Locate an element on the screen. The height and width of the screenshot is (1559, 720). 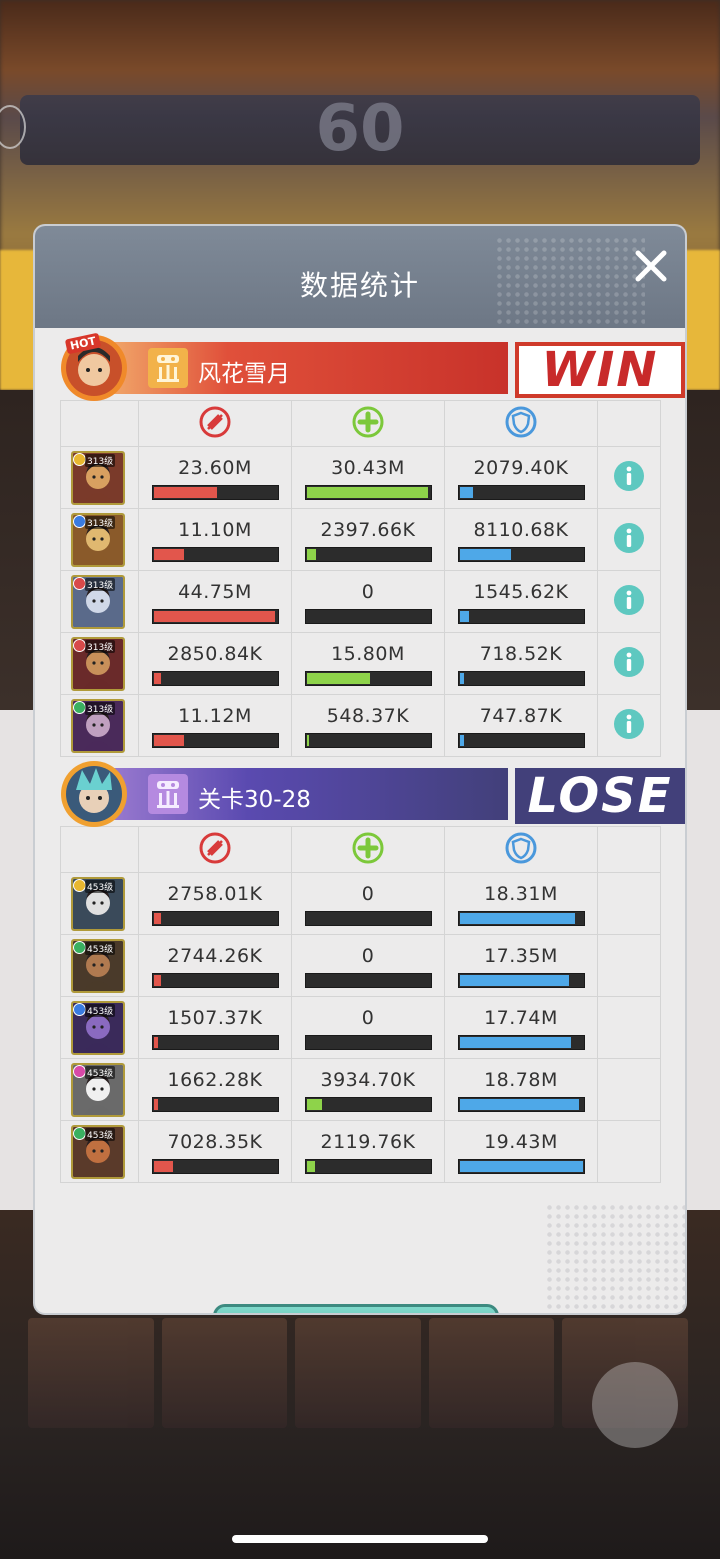
damage-value: 1662.28K is located at coordinates (215, 1080).